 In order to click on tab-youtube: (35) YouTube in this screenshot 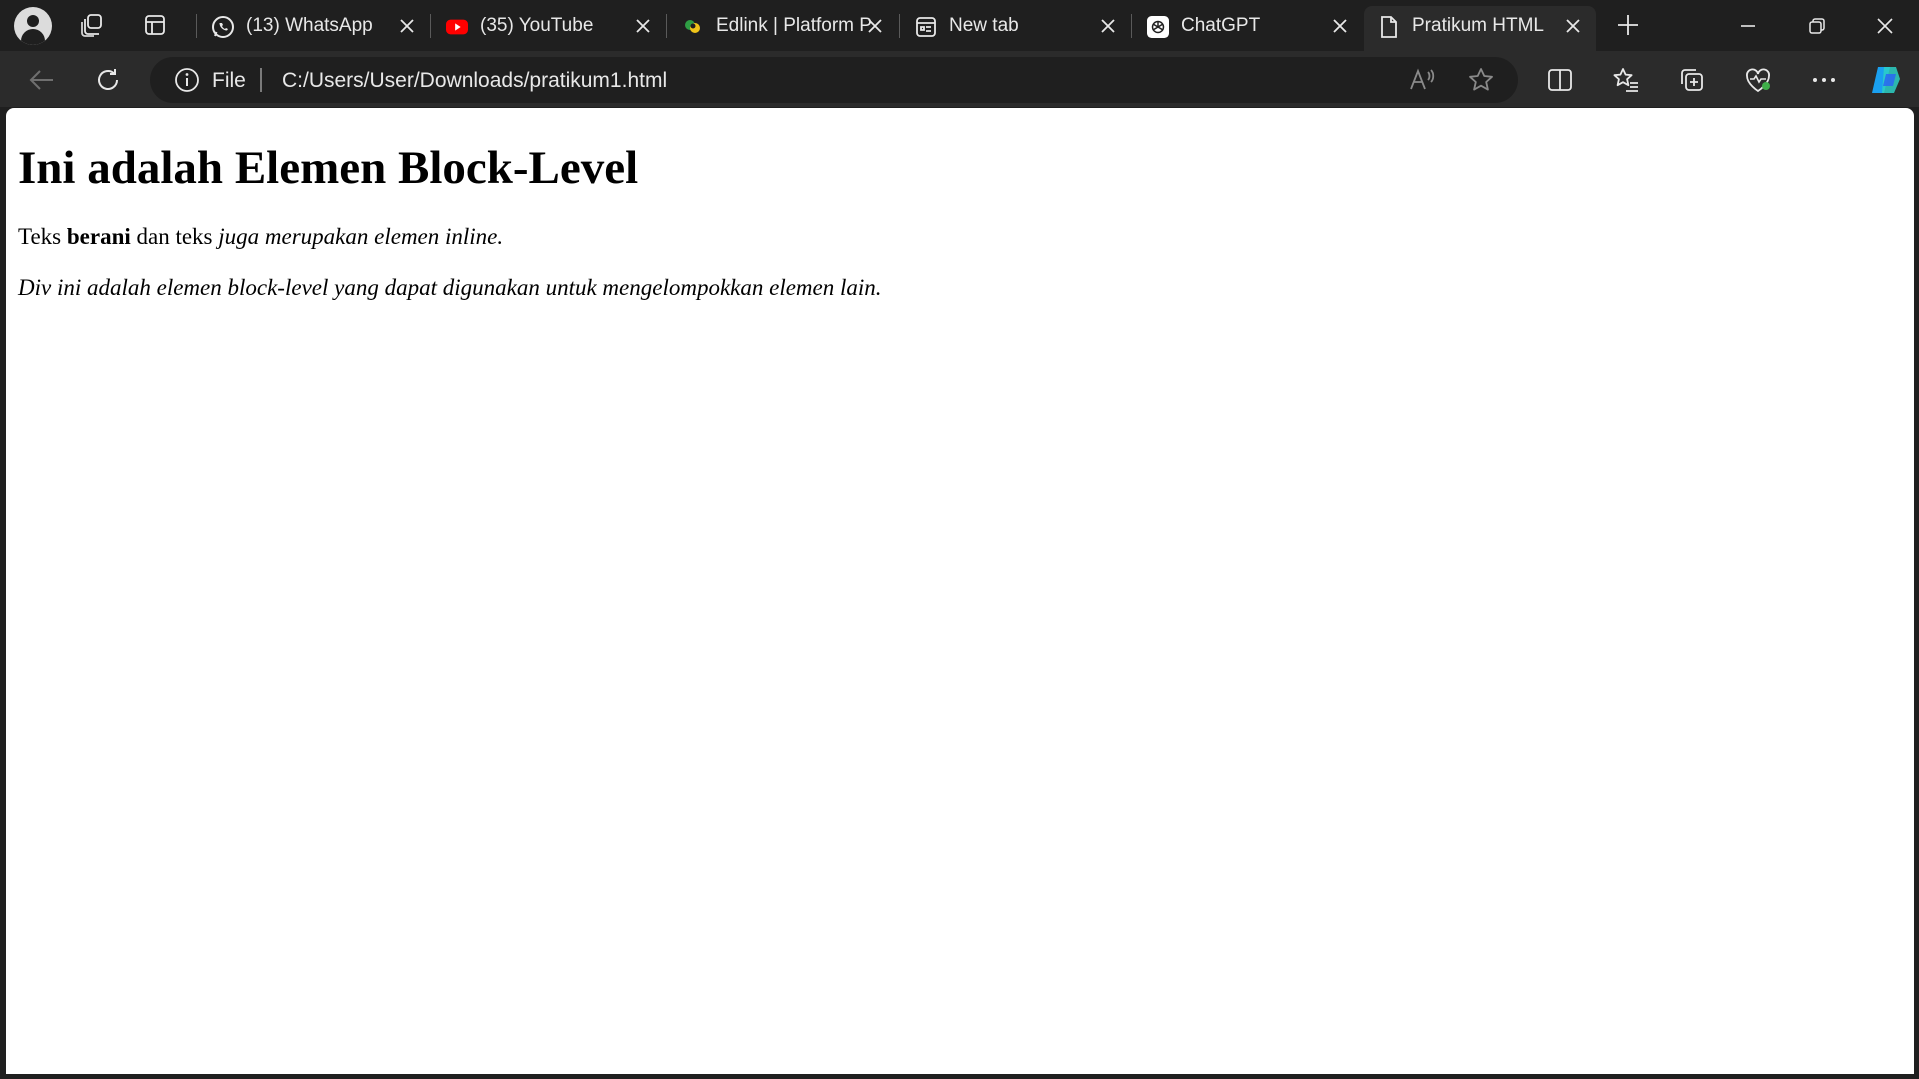, I will do `click(548, 26)`.